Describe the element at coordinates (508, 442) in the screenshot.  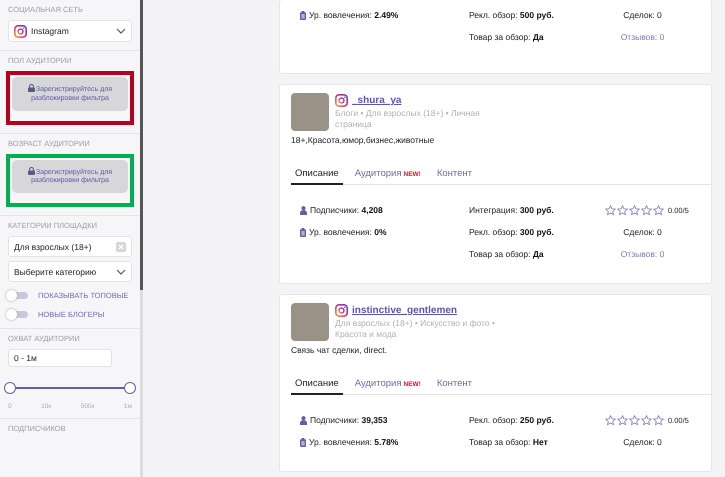
I see `stat-text: Товар за обзор: Нет` at that location.